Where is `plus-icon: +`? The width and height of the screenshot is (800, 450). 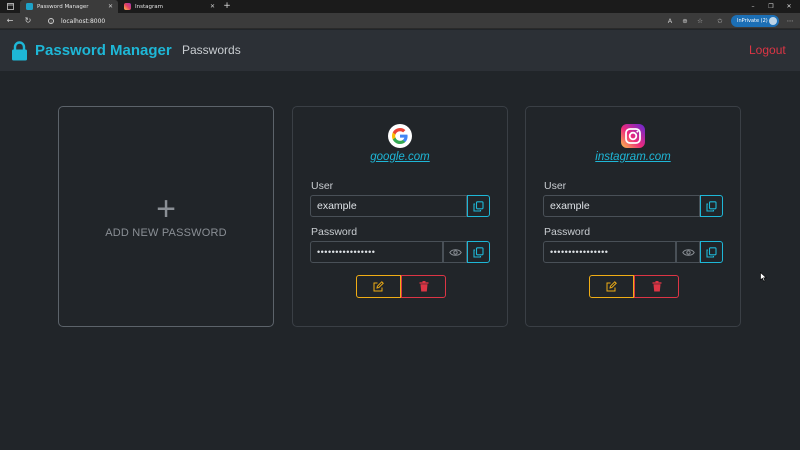 plus-icon: + is located at coordinates (166, 208).